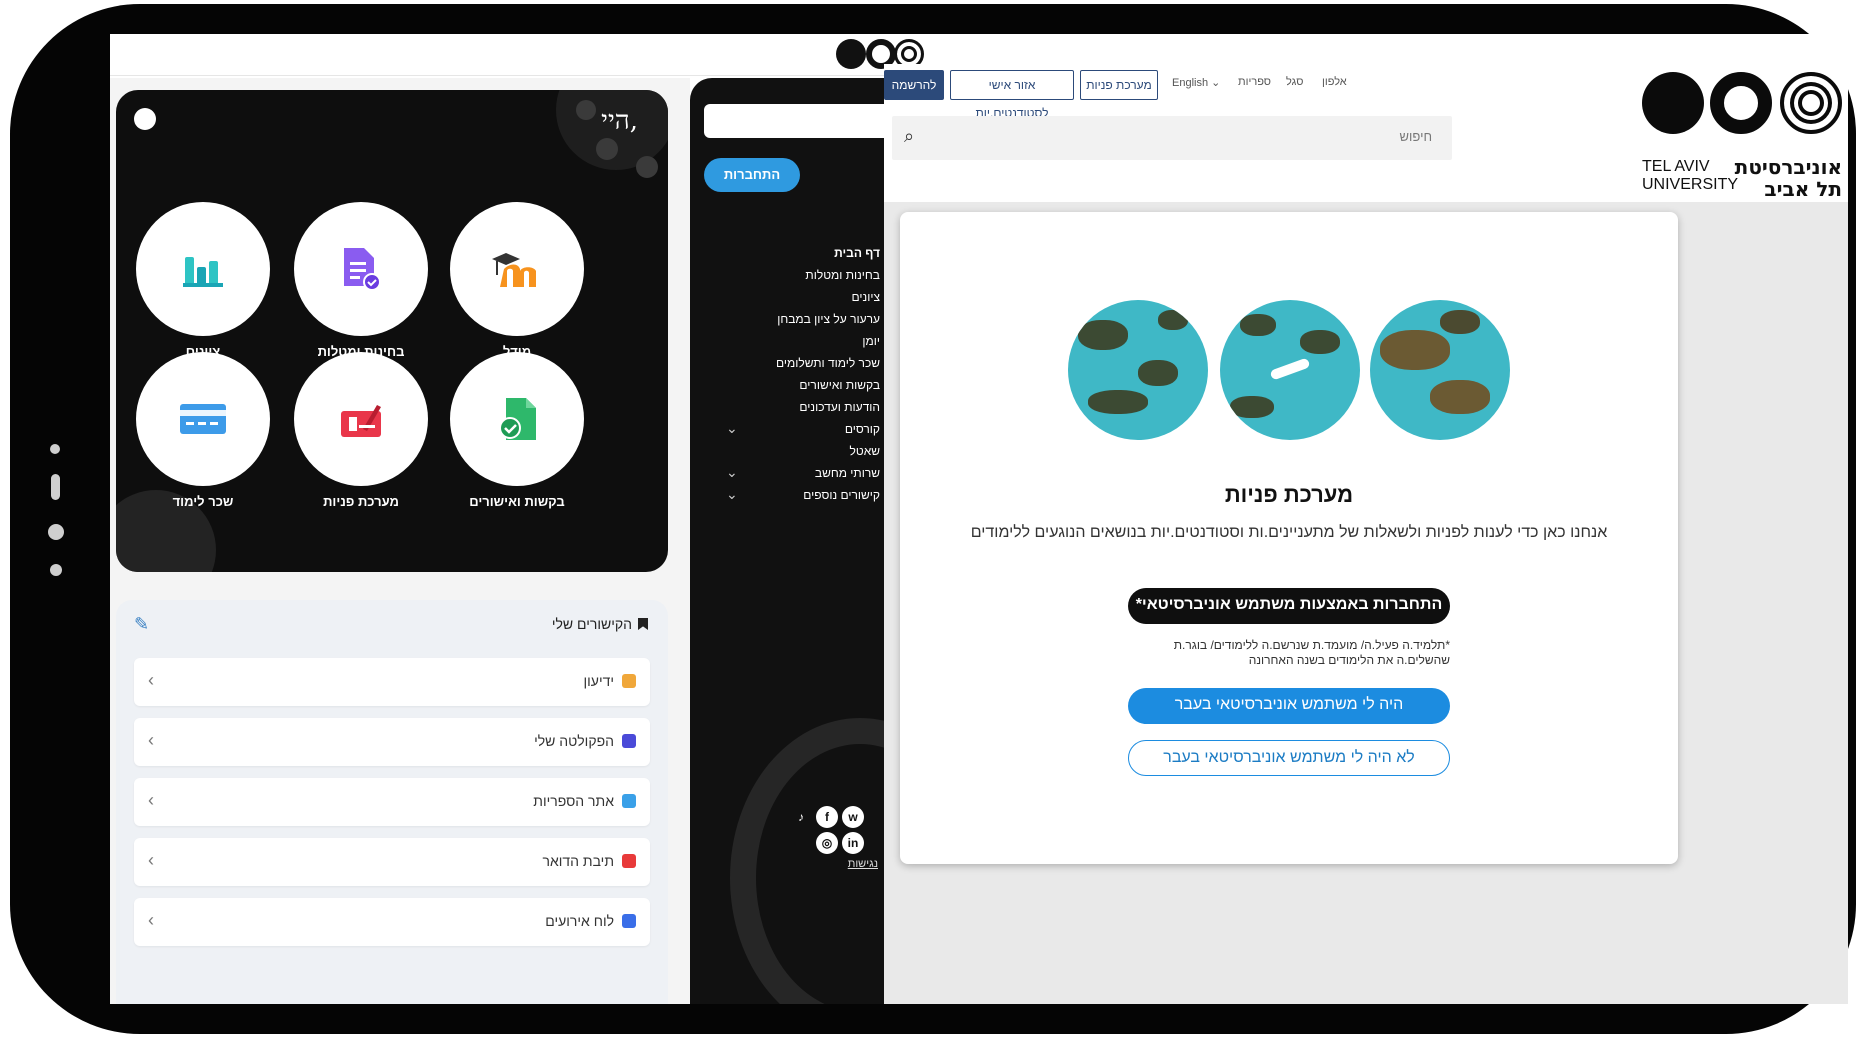  I want to click on logo-mark, so click(1742, 107).